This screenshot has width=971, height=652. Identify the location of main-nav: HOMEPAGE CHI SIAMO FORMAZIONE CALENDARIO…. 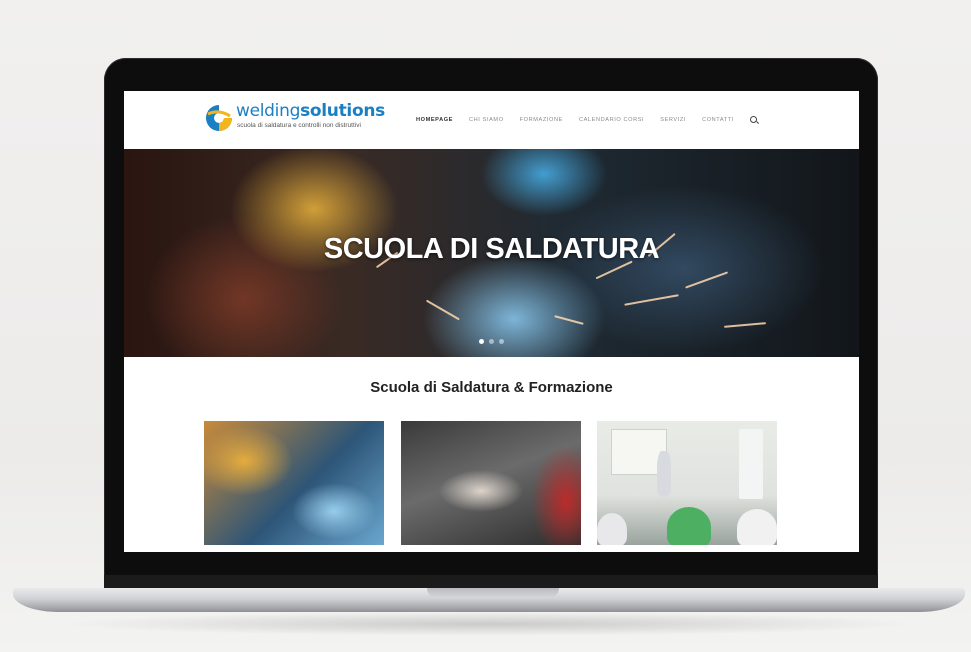
(587, 120).